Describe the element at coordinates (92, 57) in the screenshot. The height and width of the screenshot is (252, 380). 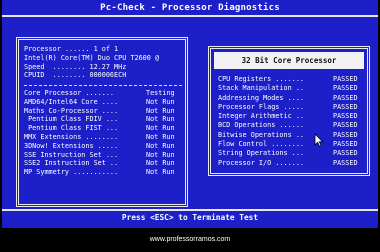
I see `processor-model-text: Intel(R) Core(TM) Duo CPU T2600 @` at that location.